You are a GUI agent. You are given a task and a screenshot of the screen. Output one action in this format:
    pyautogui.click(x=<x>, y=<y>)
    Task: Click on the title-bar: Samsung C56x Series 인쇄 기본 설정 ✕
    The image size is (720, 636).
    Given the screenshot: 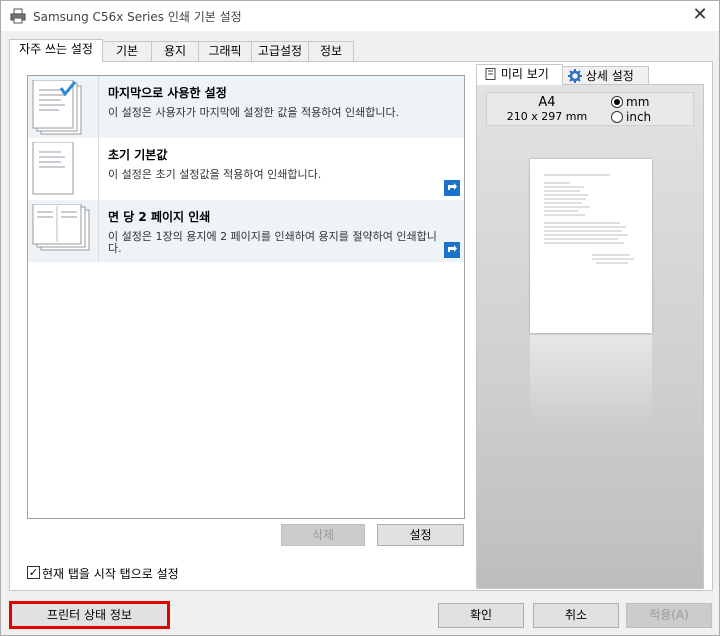 What is the action you would take?
    pyautogui.click(x=360, y=16)
    